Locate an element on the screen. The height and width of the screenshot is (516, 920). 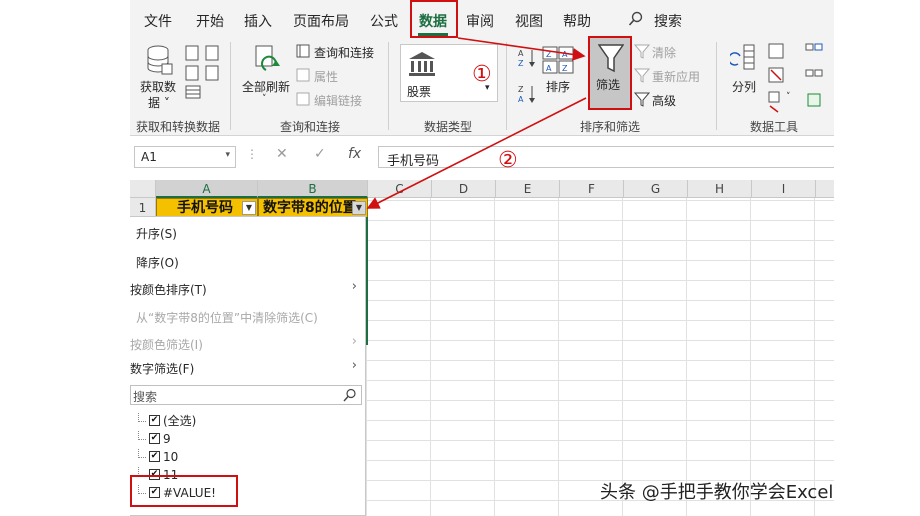
arrow-filter-to-dropdown is located at coordinates (476, 153).